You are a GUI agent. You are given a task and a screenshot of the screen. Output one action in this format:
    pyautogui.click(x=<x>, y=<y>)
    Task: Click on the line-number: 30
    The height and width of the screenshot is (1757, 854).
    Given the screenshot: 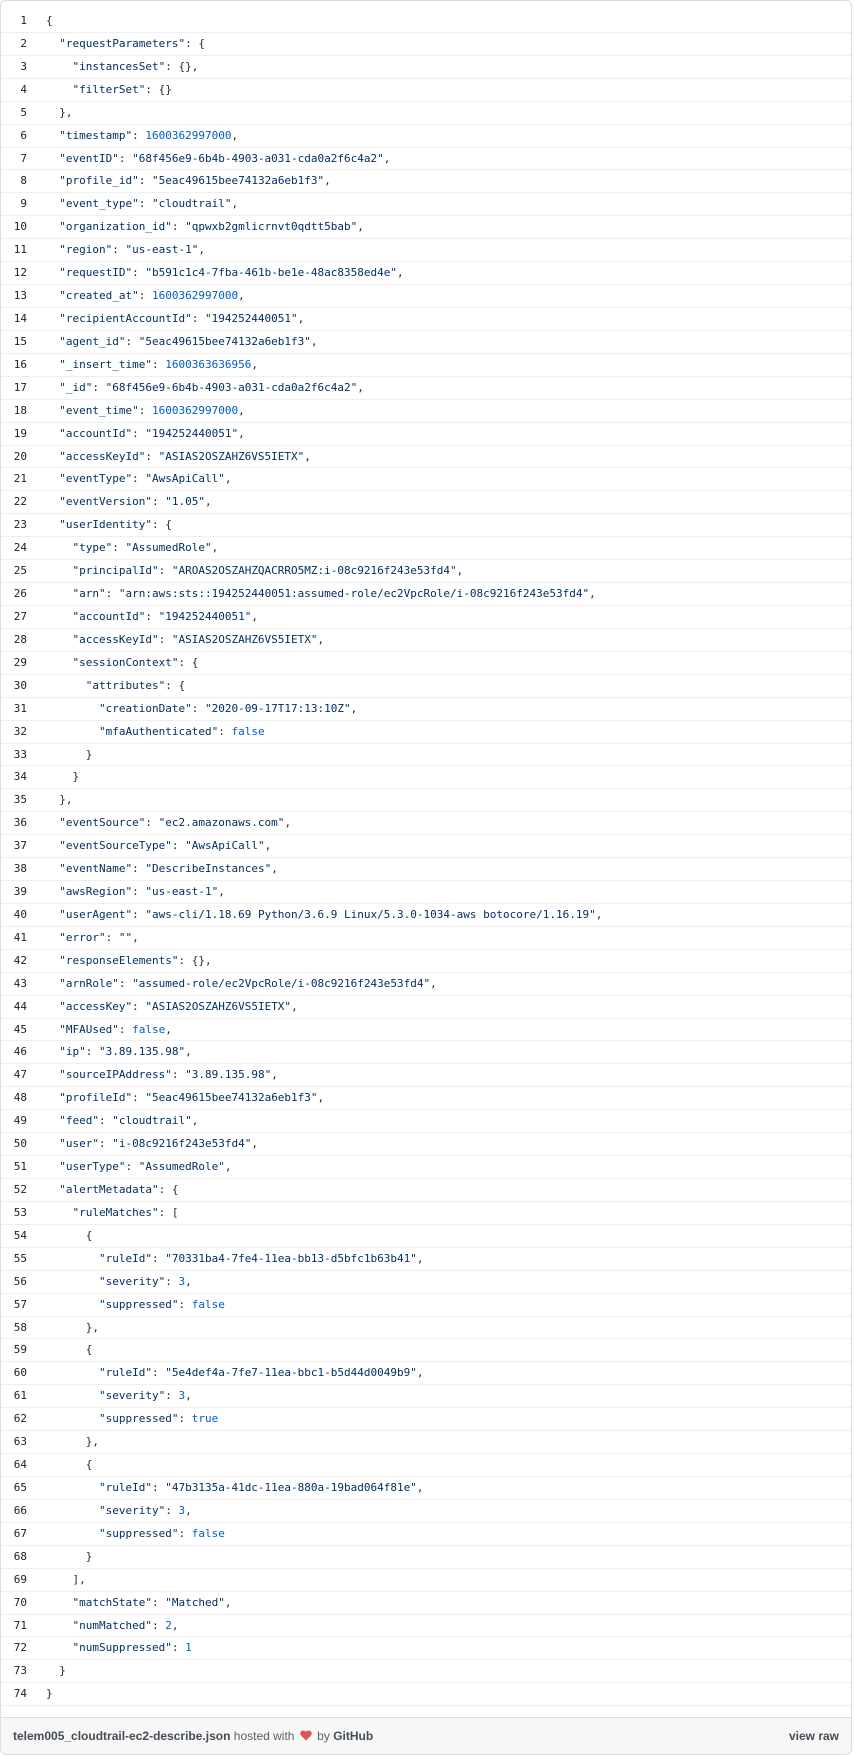 What is the action you would take?
    pyautogui.click(x=14, y=686)
    